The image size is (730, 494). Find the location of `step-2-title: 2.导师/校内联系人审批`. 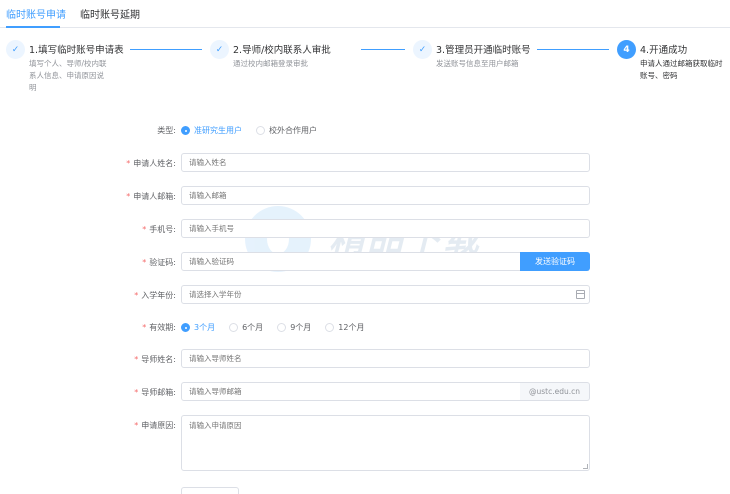

step-2-title: 2.导师/校内联系人审批 is located at coordinates (282, 50).